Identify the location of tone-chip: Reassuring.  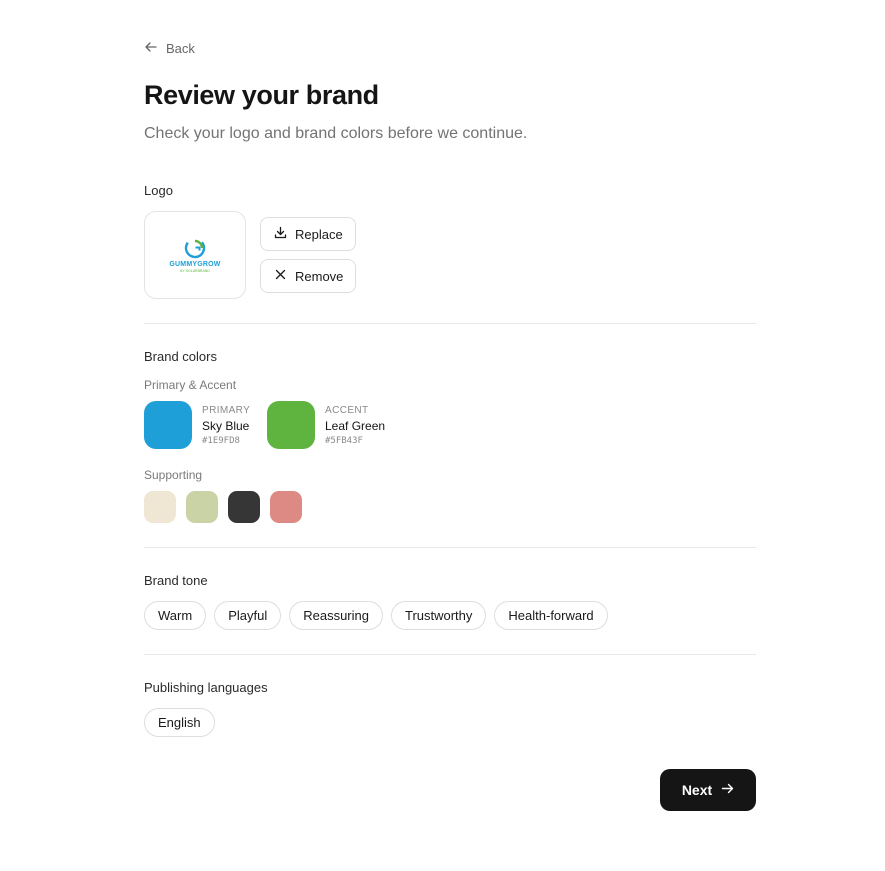
(336, 615).